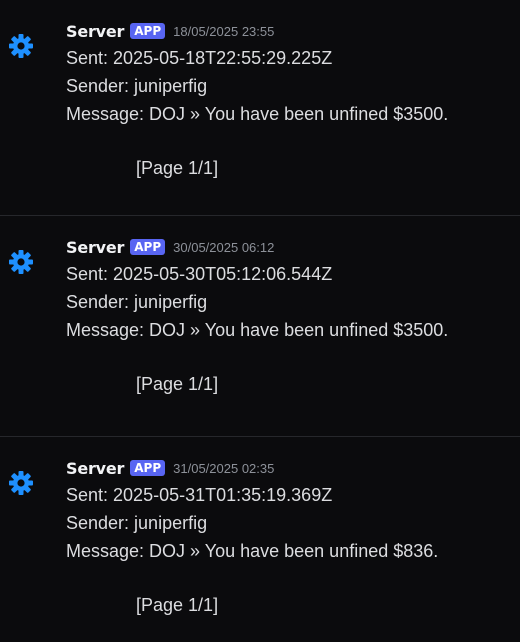  I want to click on message-timestamp: 31/05/2025 02:35, so click(223, 468).